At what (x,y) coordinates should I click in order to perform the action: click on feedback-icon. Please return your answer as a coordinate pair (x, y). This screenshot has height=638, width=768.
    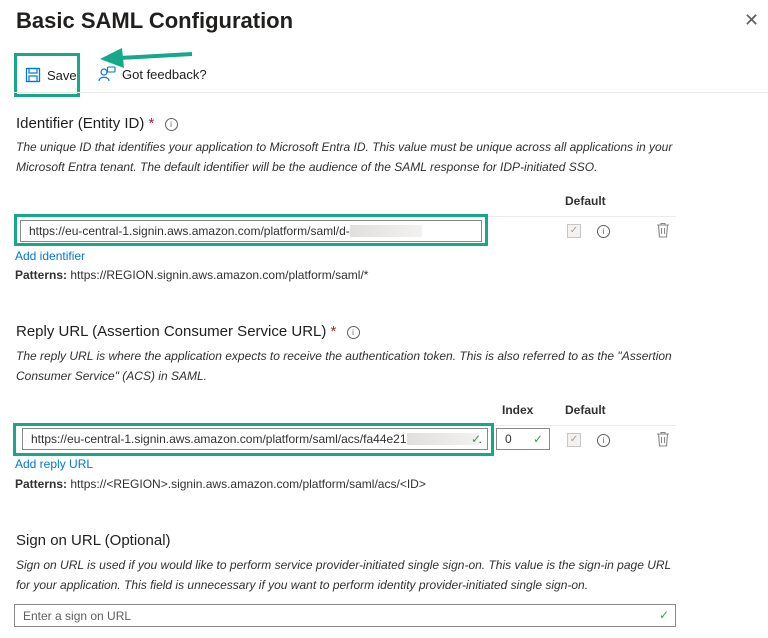
    Looking at the image, I should click on (107, 74).